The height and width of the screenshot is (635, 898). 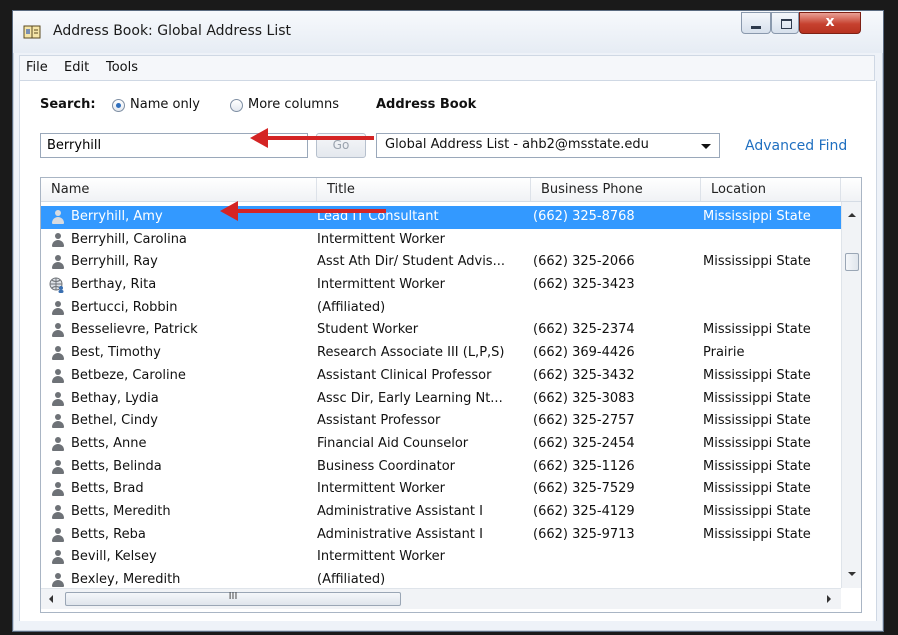 I want to click on contact-name: Berryhill, Ray, so click(x=114, y=262).